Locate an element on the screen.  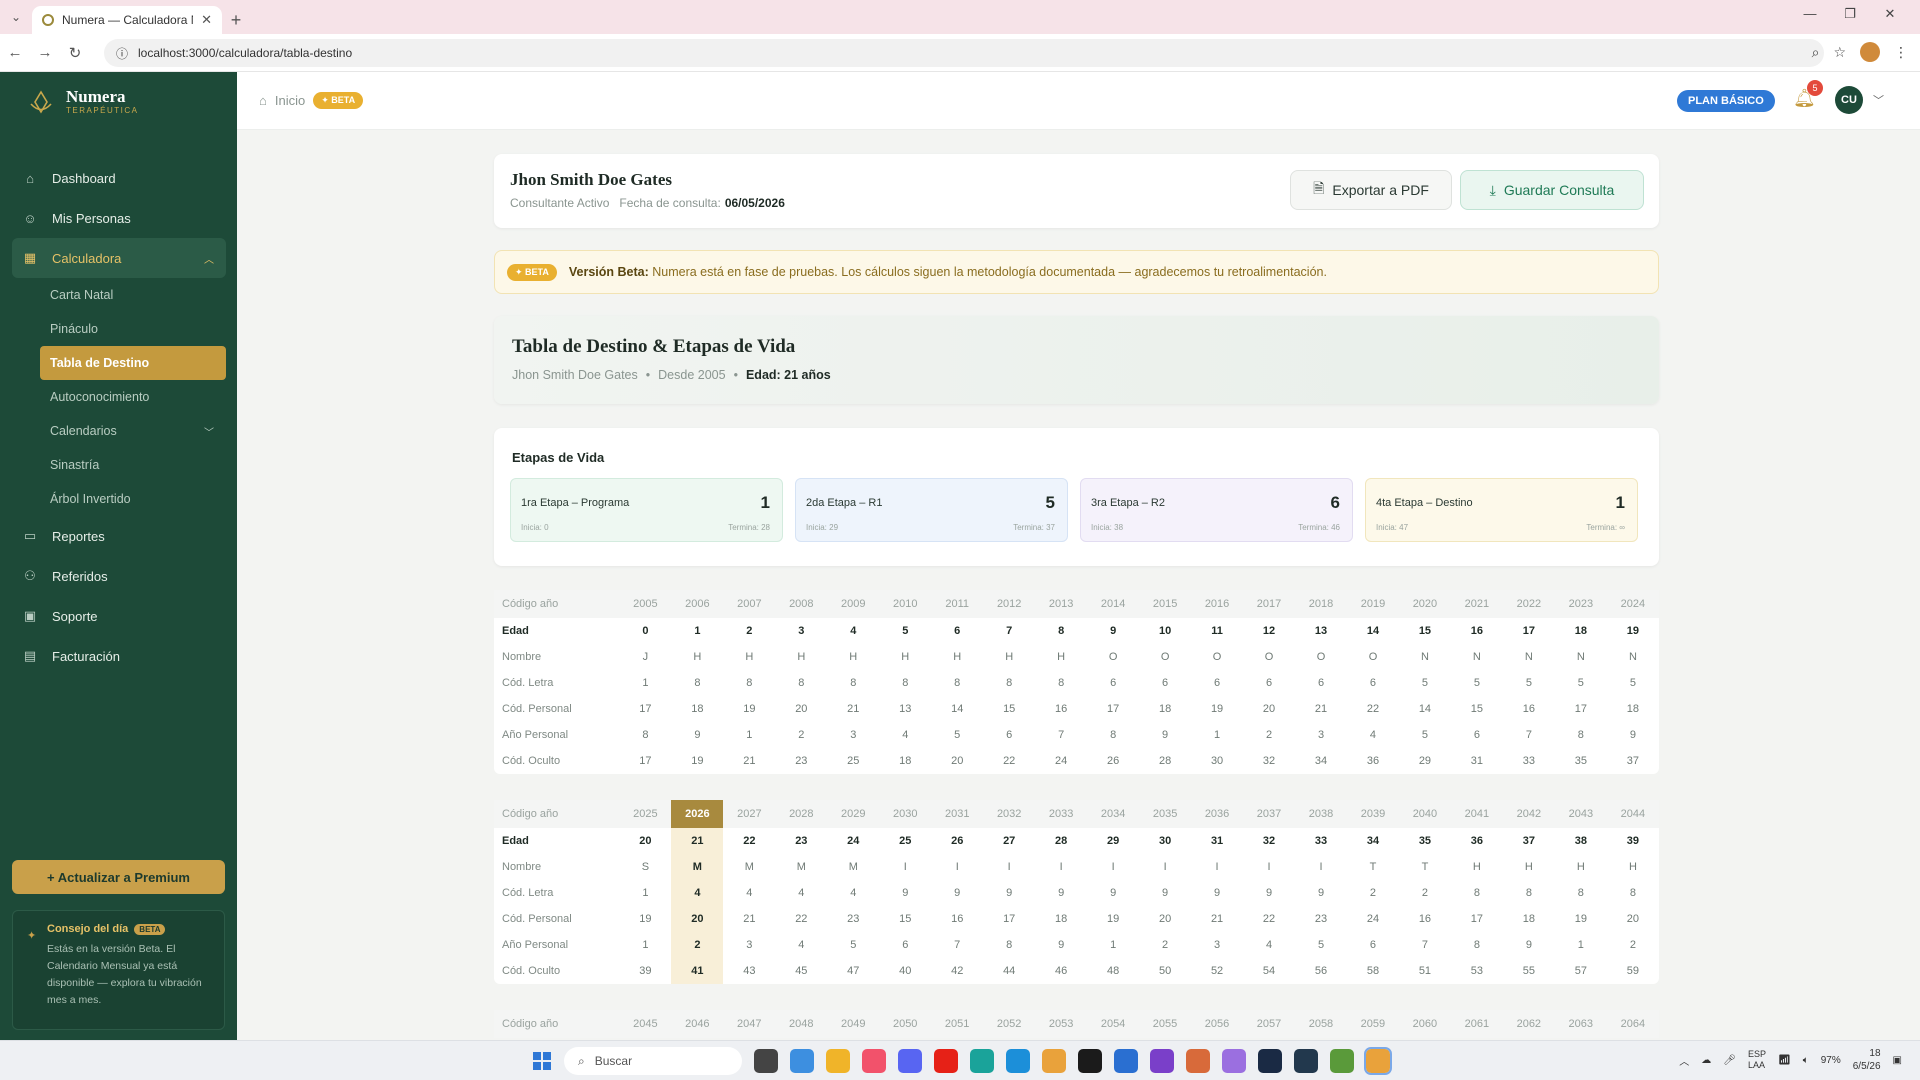
tv-app-icon is located at coordinates (1090, 1061).